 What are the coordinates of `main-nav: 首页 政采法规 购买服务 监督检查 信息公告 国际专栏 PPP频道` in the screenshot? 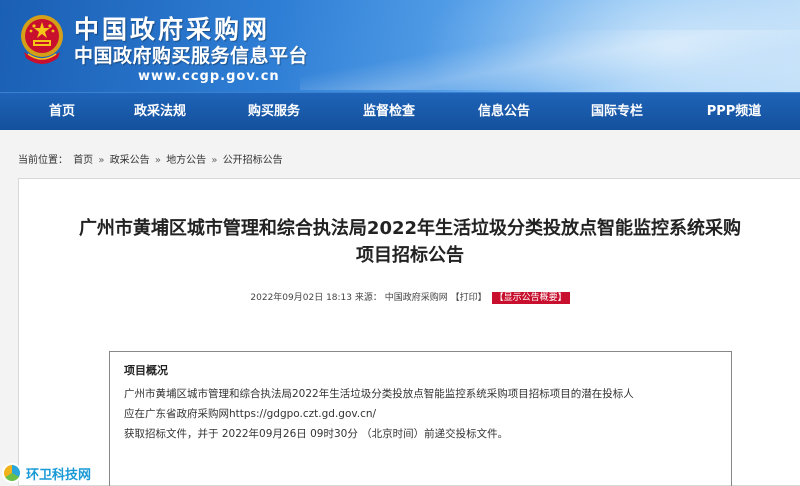 It's located at (400, 111).